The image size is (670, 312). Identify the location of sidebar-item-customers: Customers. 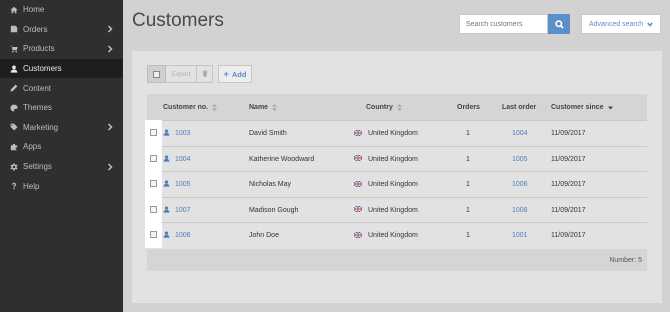
(61, 68).